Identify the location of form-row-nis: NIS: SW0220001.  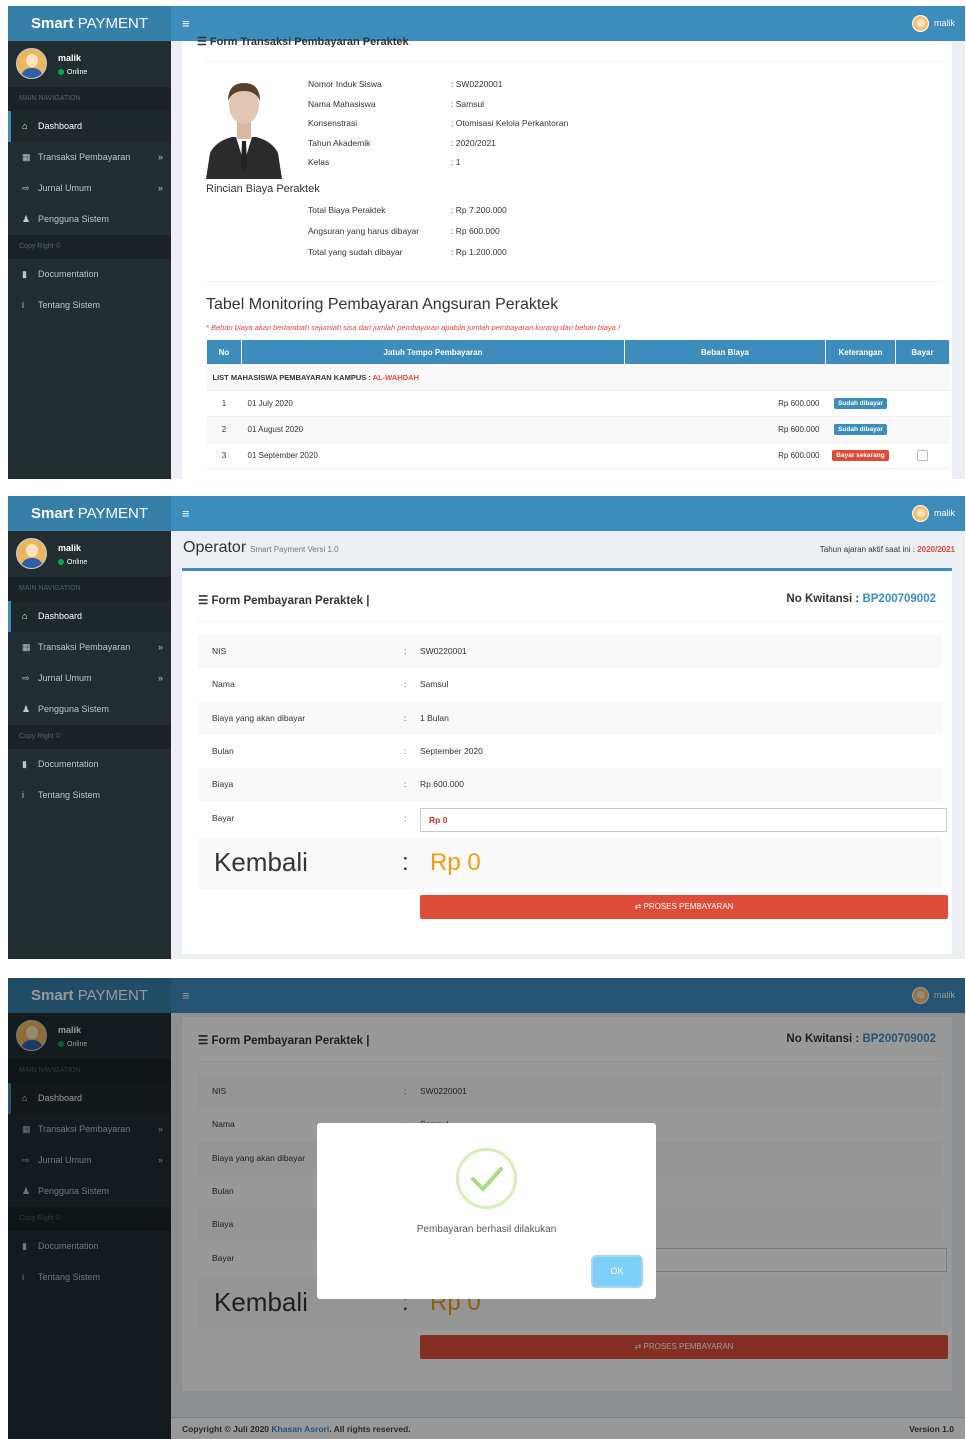
(570, 651).